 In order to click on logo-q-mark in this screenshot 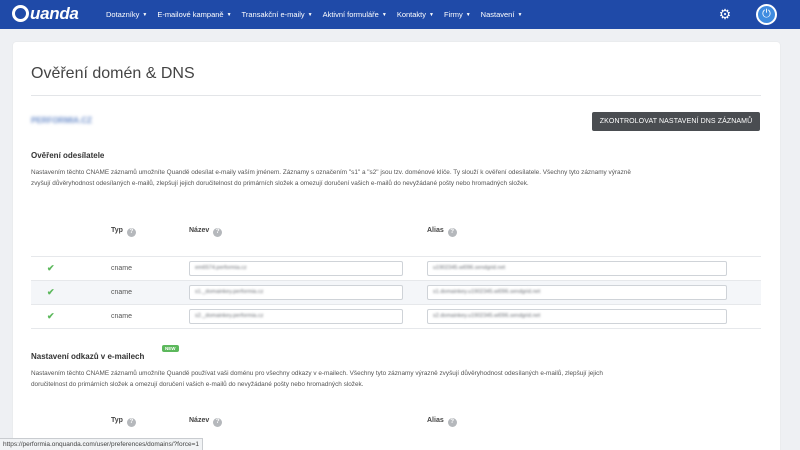, I will do `click(20, 13)`.